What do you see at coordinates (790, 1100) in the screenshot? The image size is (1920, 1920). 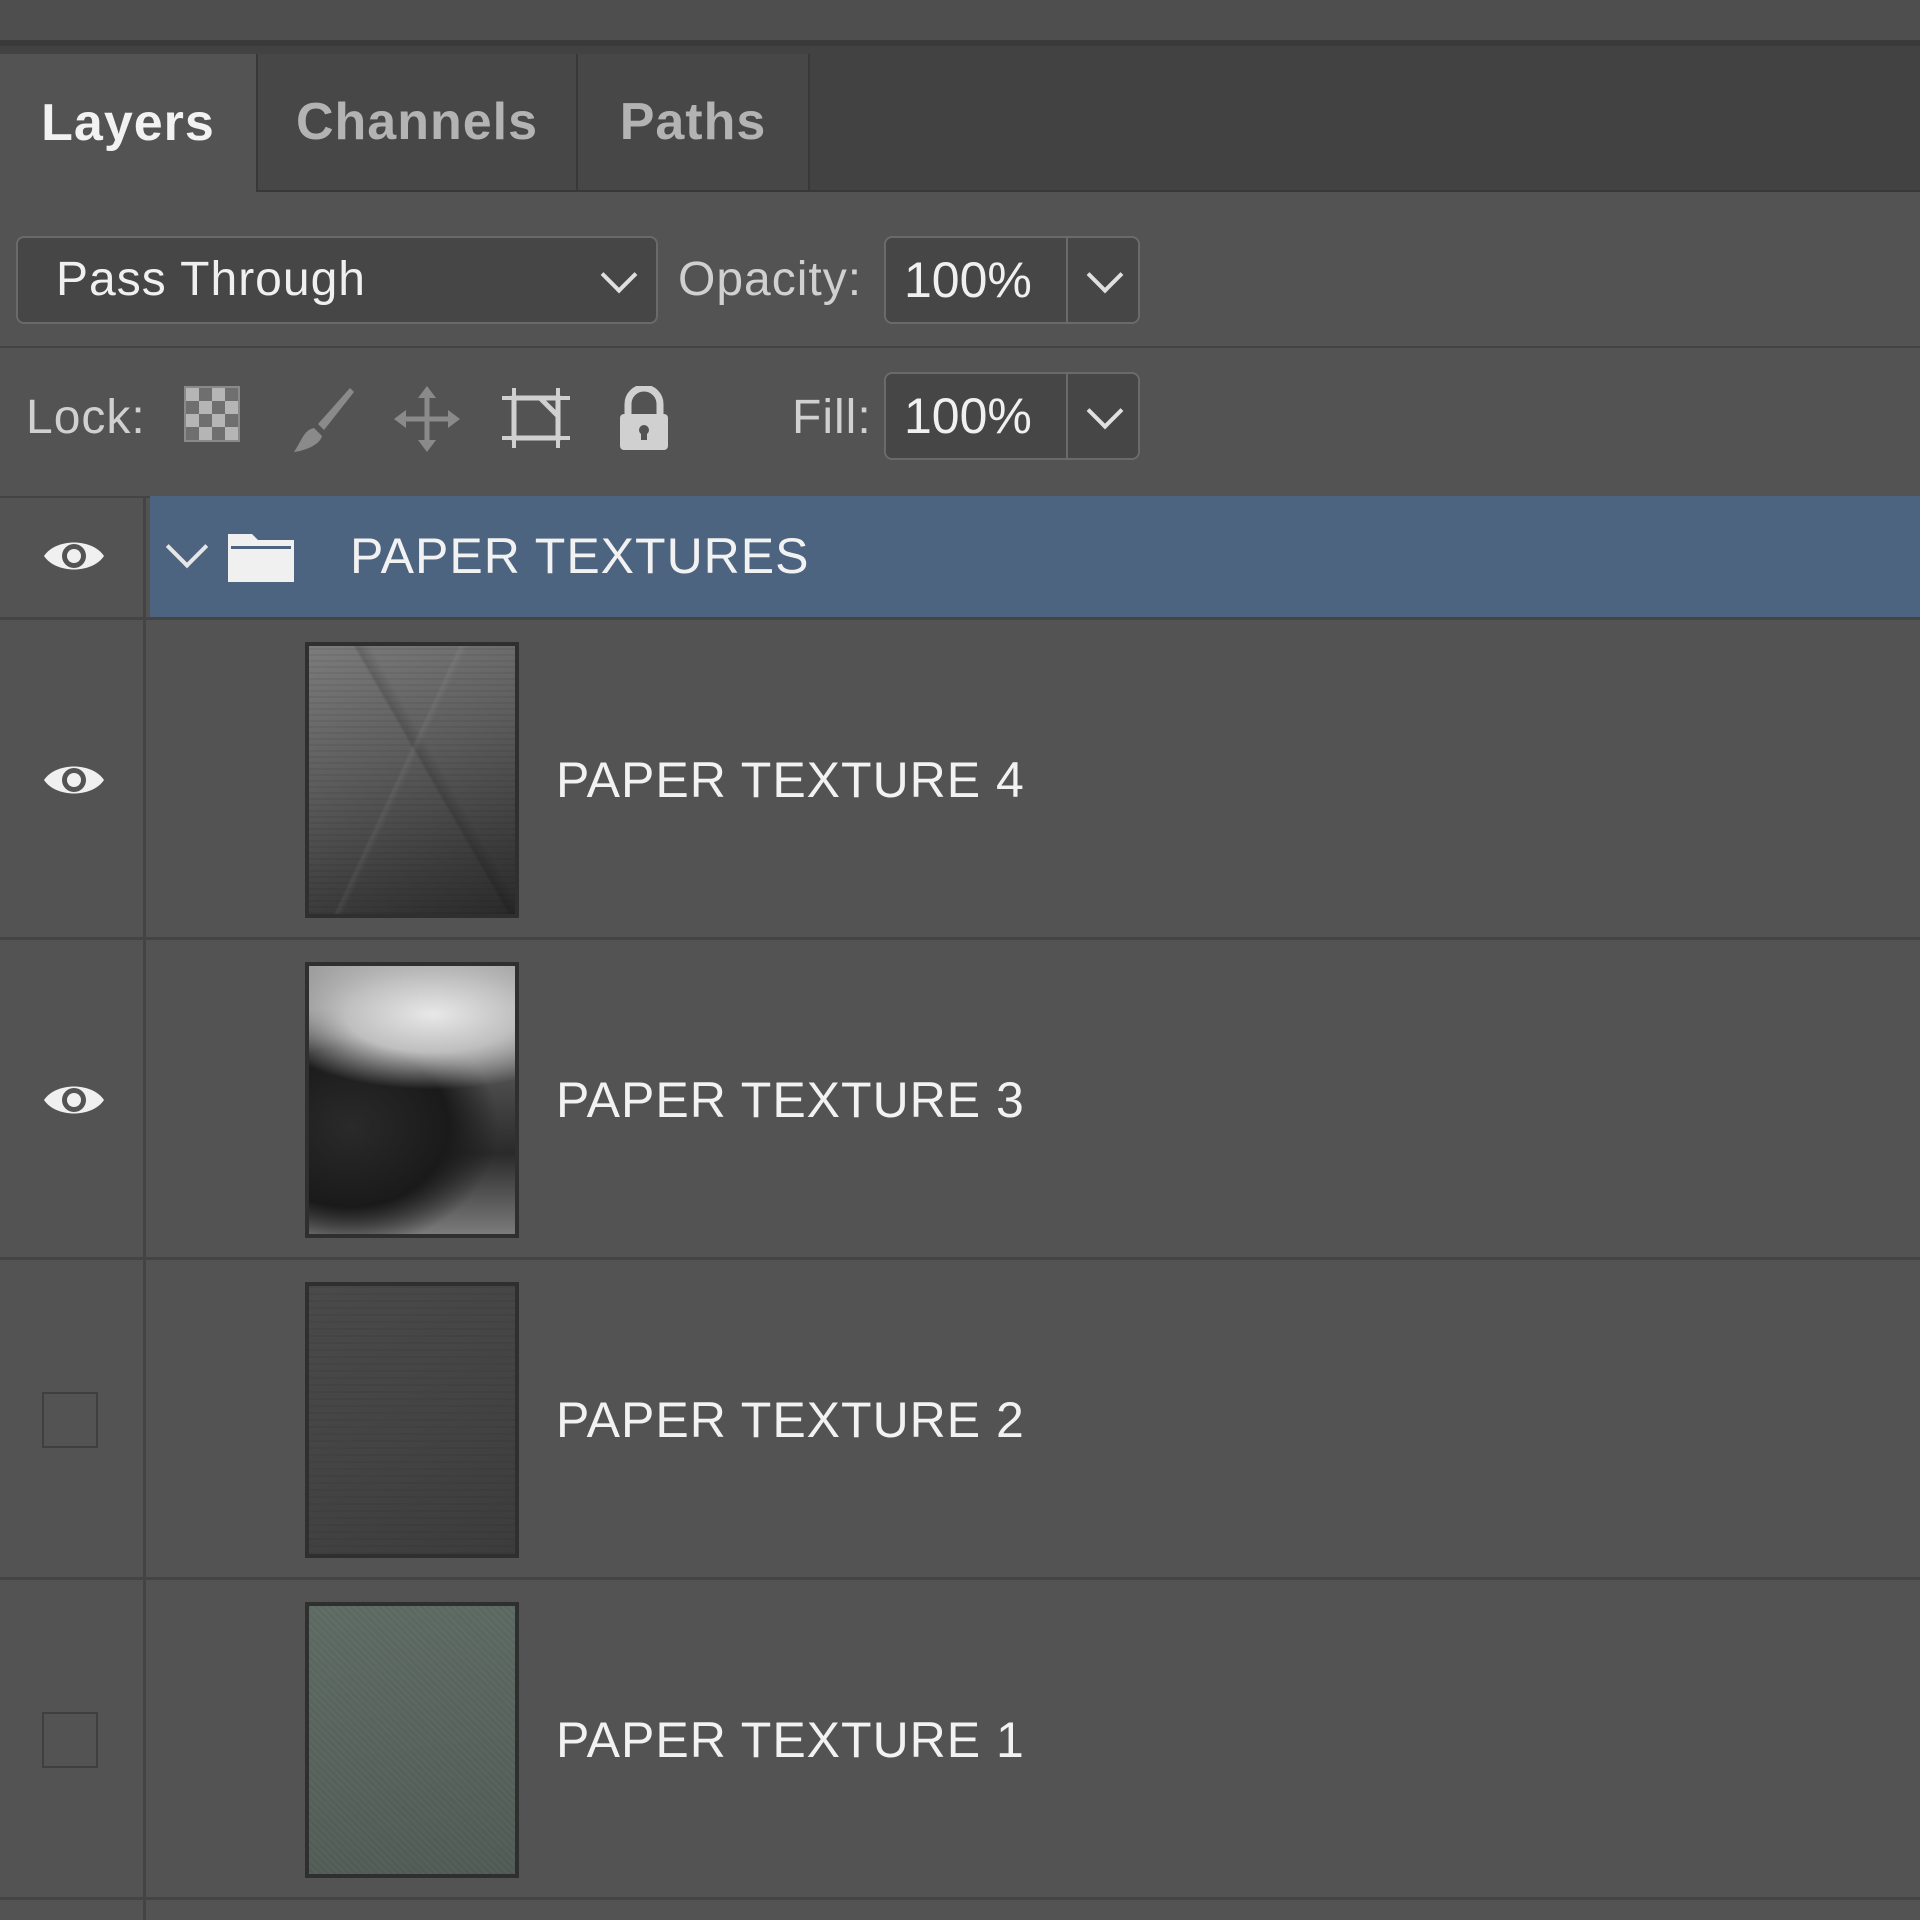 I see `layer-name: PAPER TEXTURE 3` at bounding box center [790, 1100].